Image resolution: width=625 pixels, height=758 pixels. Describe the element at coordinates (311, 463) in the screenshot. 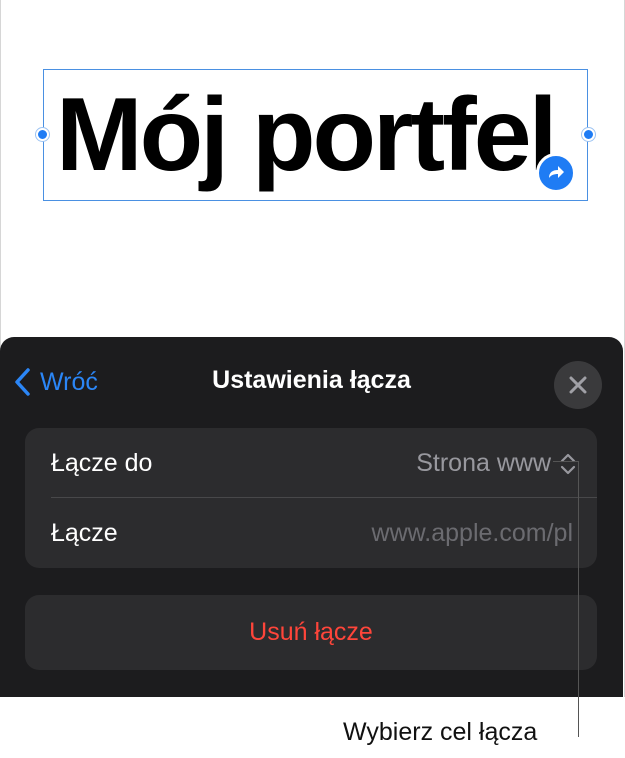

I see `link-to-row: Łącze do Strona www` at that location.